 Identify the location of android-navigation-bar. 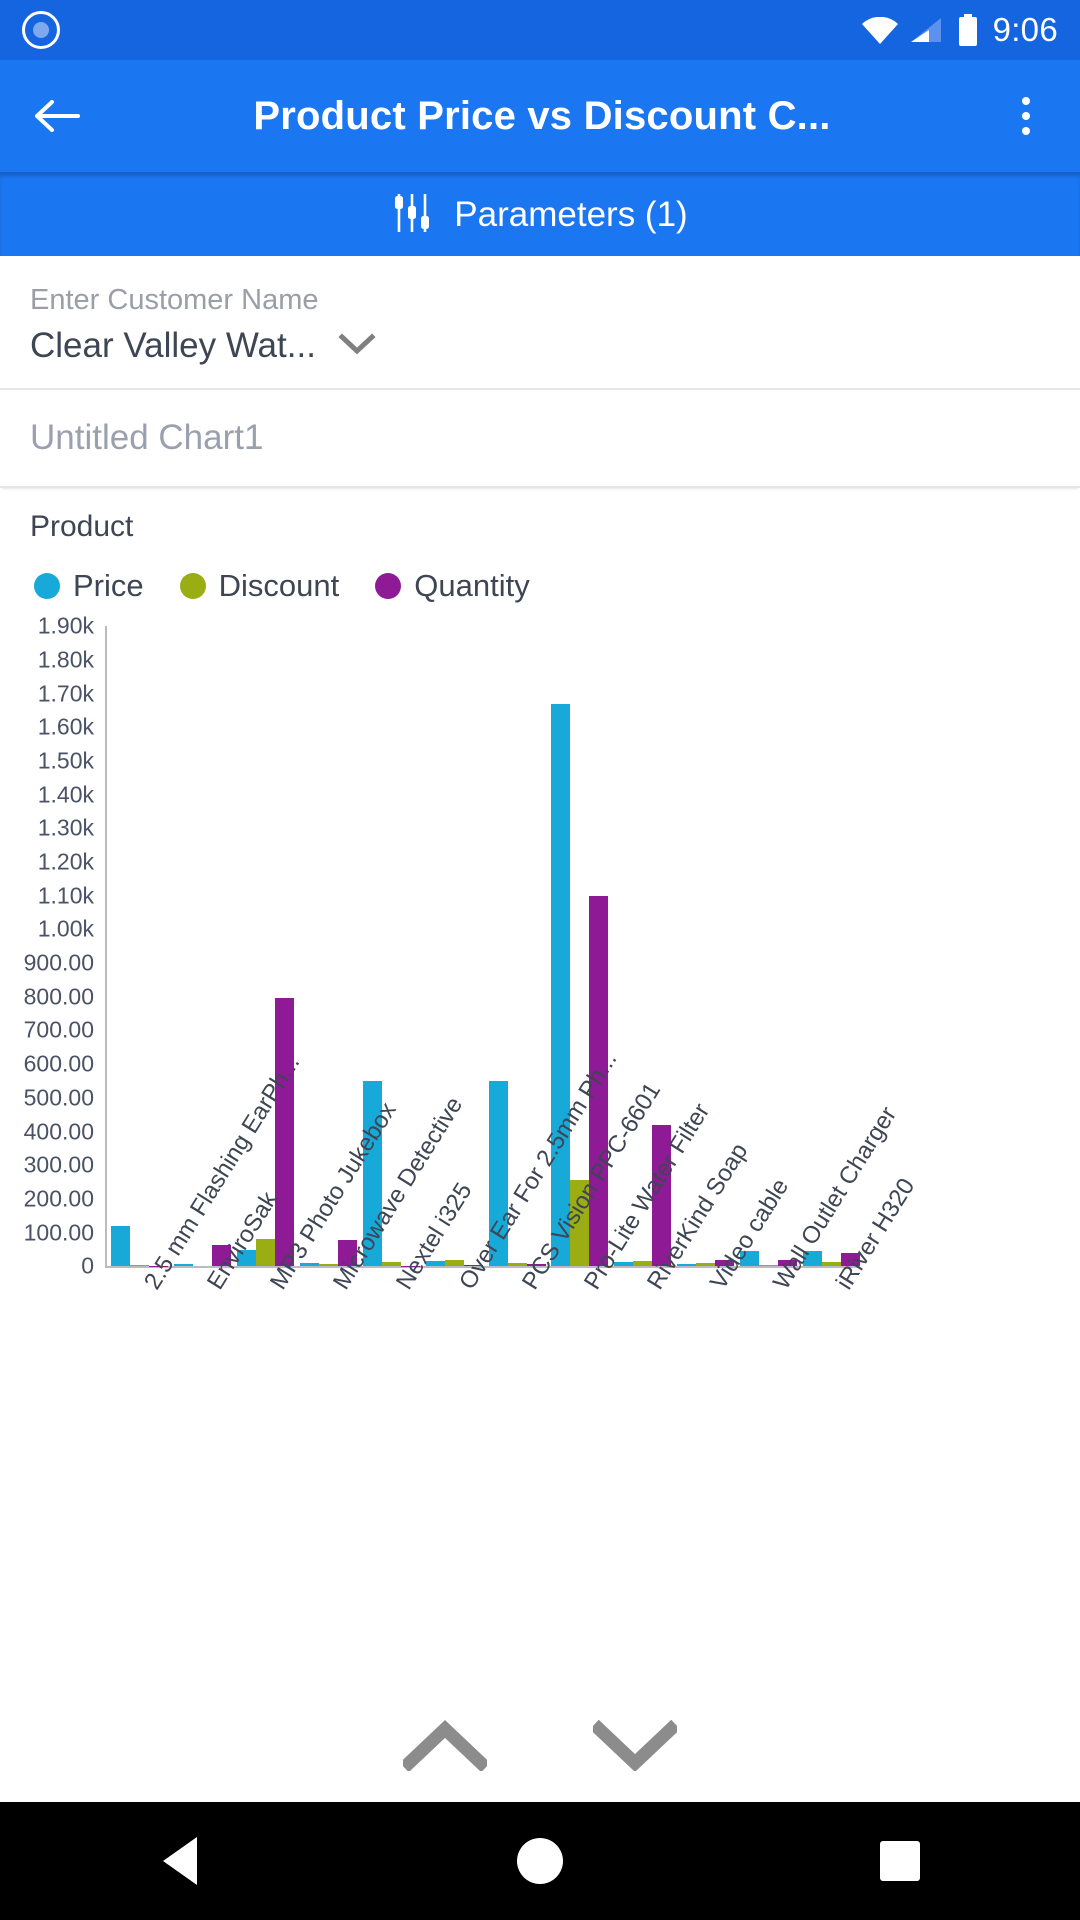
(540, 1861).